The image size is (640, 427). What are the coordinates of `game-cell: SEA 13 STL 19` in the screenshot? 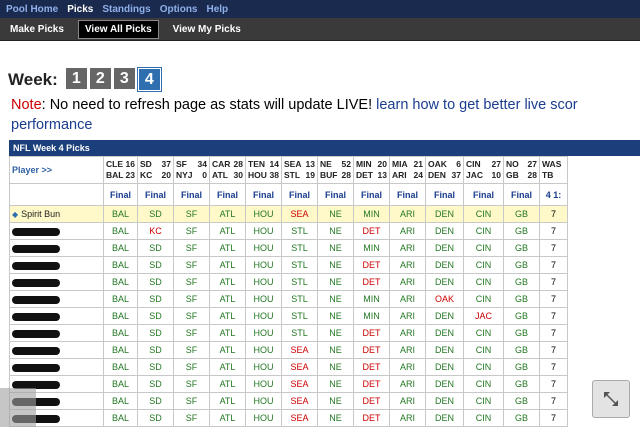 It's located at (299, 170).